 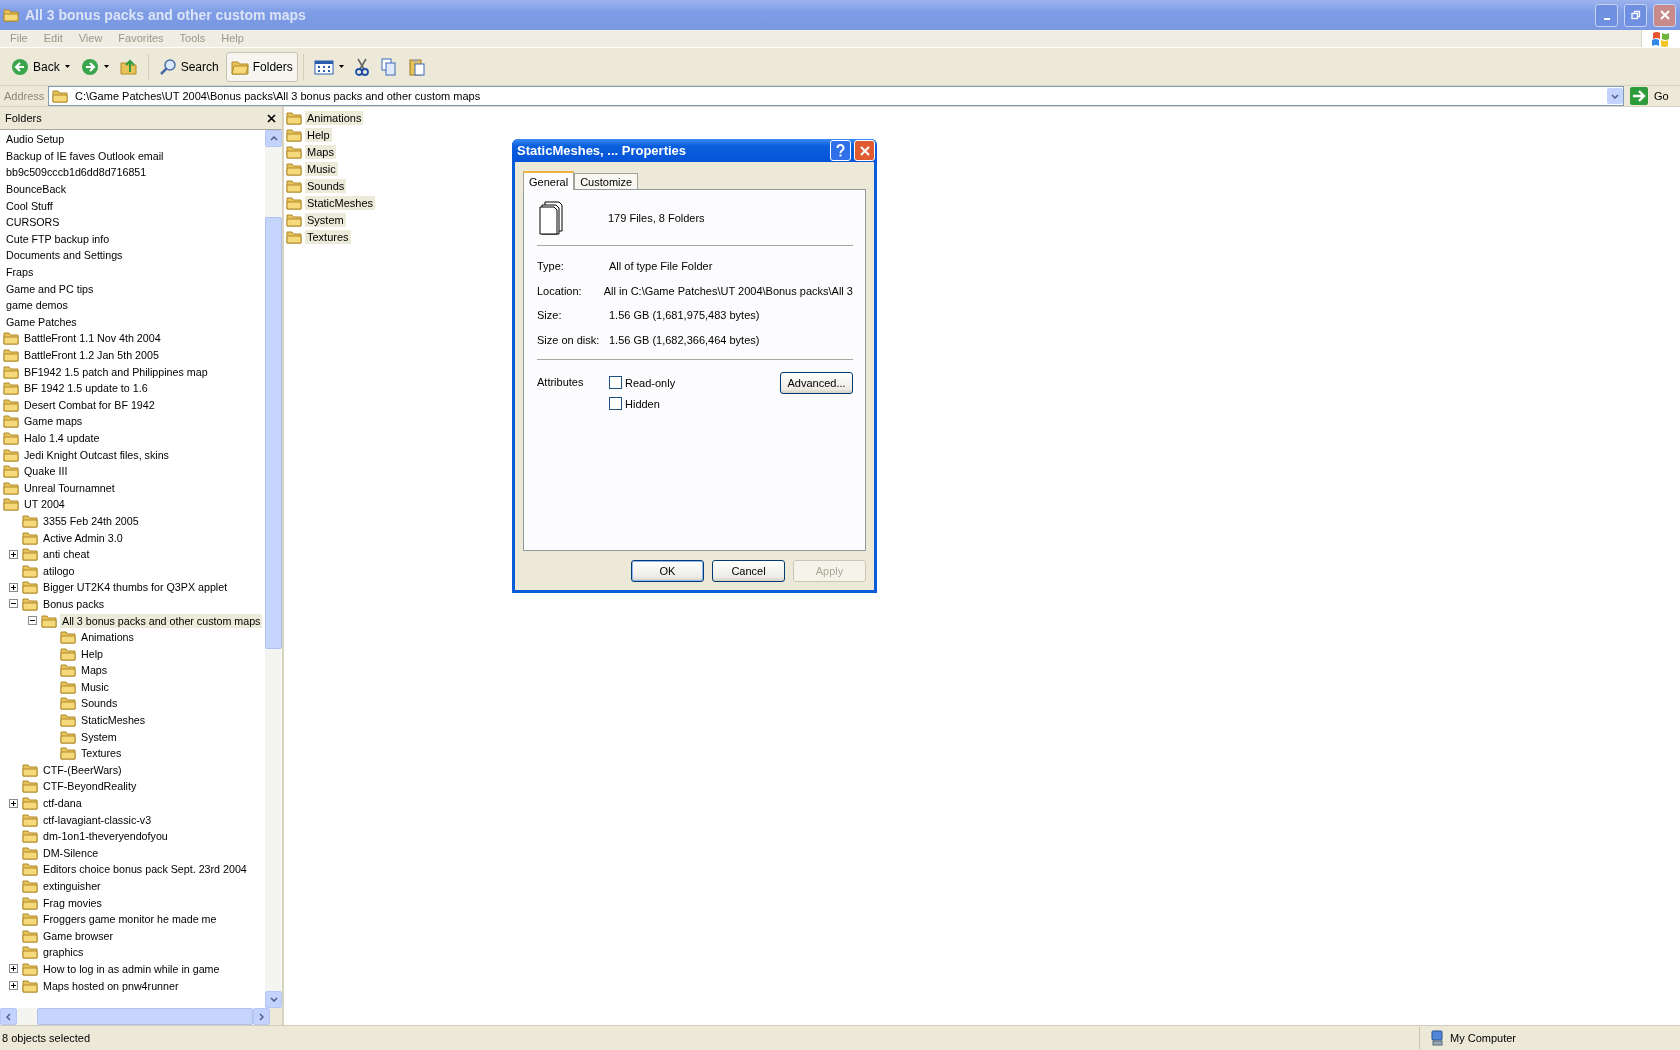 I want to click on checkbox: Hidden, so click(x=694, y=403).